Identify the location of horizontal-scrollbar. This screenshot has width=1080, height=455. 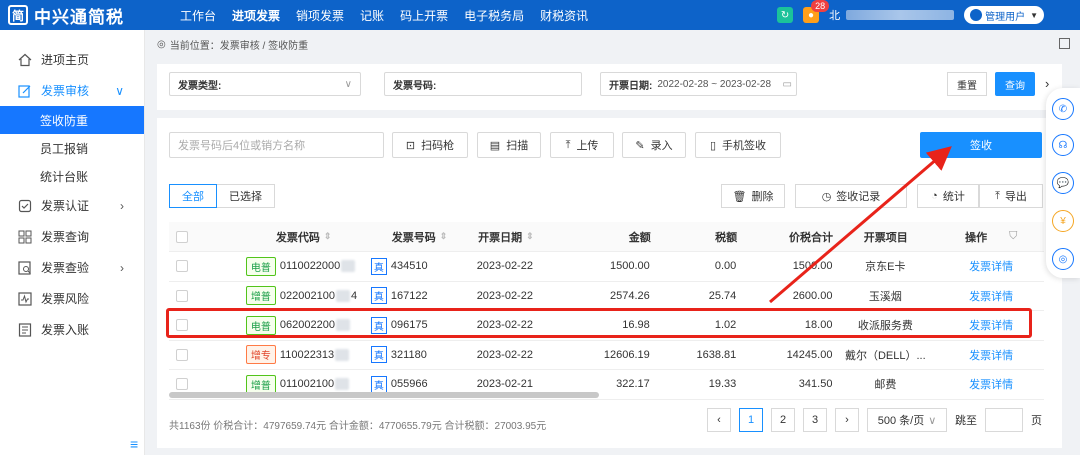
(384, 395).